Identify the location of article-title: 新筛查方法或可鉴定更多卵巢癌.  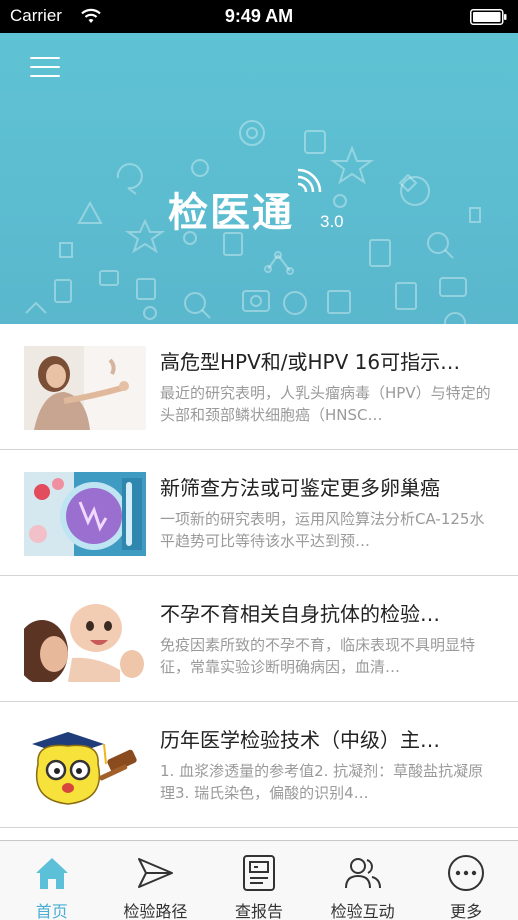
(300, 488).